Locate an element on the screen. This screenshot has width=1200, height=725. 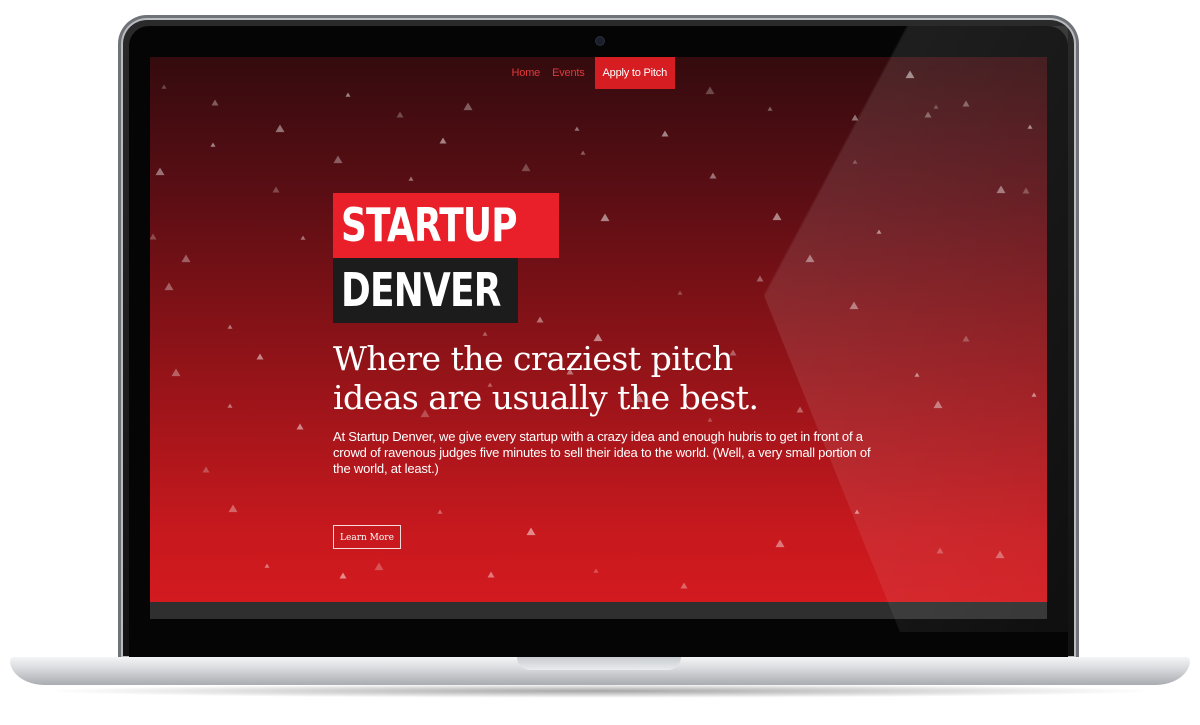
logo-line2-text: DENVER is located at coordinates (421, 290).